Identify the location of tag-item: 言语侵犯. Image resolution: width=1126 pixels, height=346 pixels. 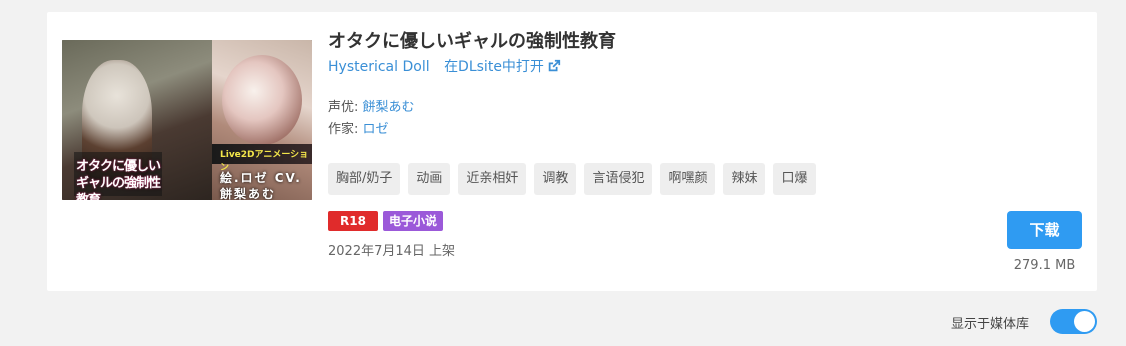
(618, 179).